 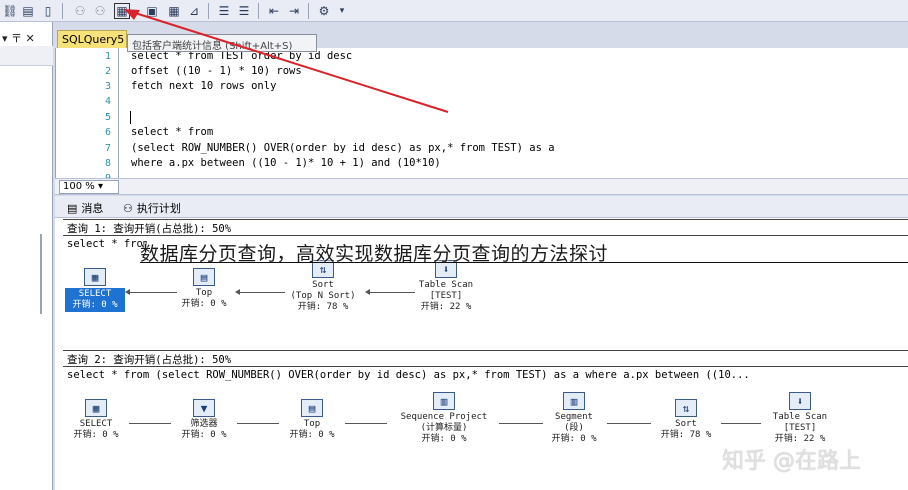 What do you see at coordinates (791, 461) in the screenshot?
I see `watermark: 知乎 @在路上` at bounding box center [791, 461].